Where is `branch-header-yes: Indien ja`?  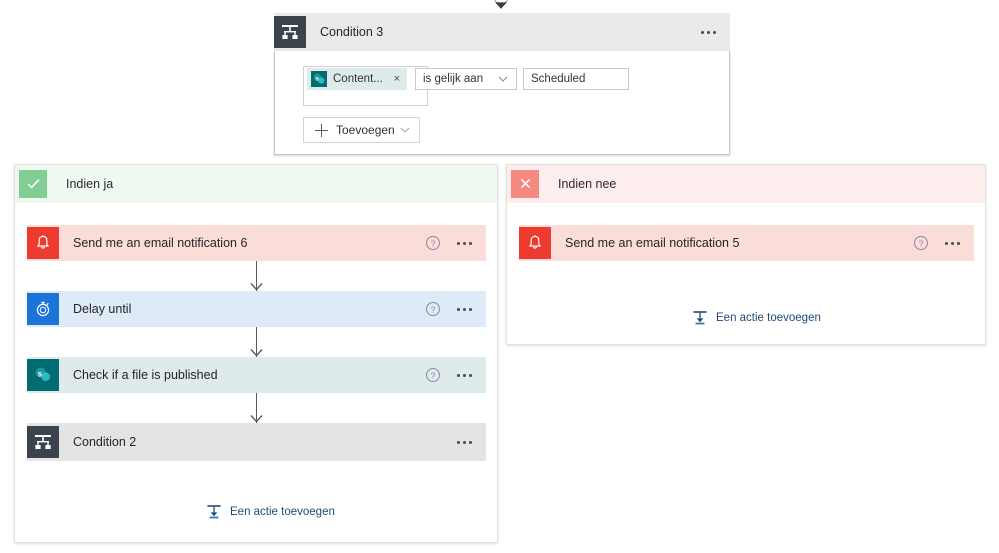 branch-header-yes: Indien ja is located at coordinates (256, 184).